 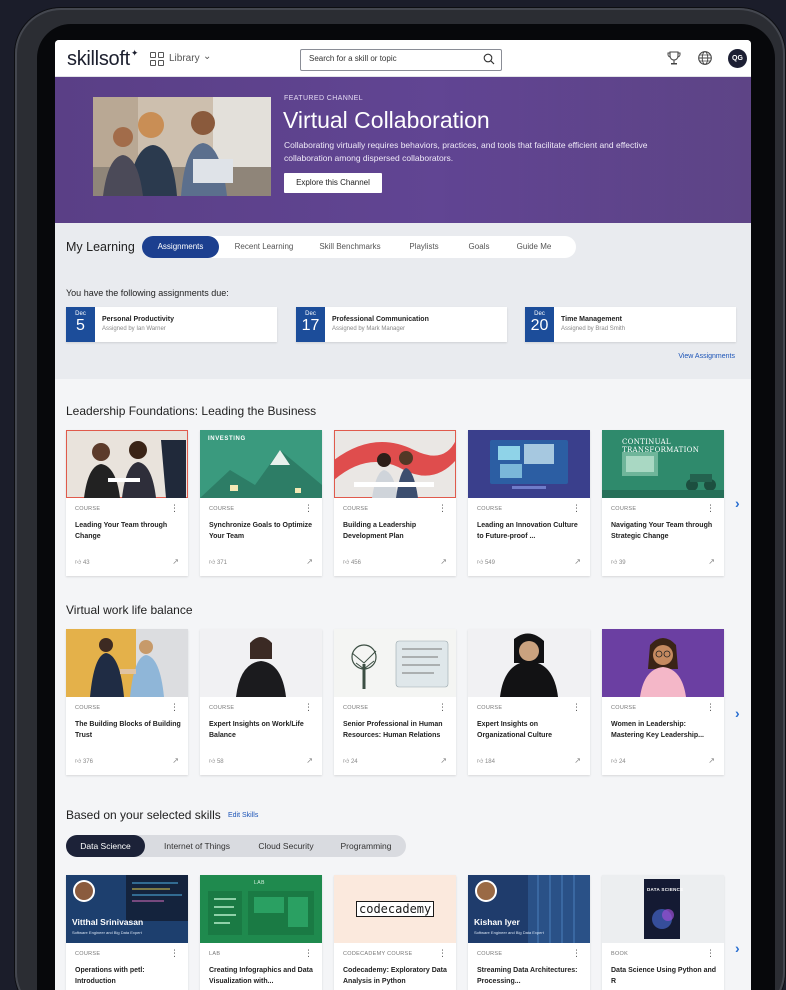 I want to click on course-title: Data Science Using Python and R, so click(x=665, y=976).